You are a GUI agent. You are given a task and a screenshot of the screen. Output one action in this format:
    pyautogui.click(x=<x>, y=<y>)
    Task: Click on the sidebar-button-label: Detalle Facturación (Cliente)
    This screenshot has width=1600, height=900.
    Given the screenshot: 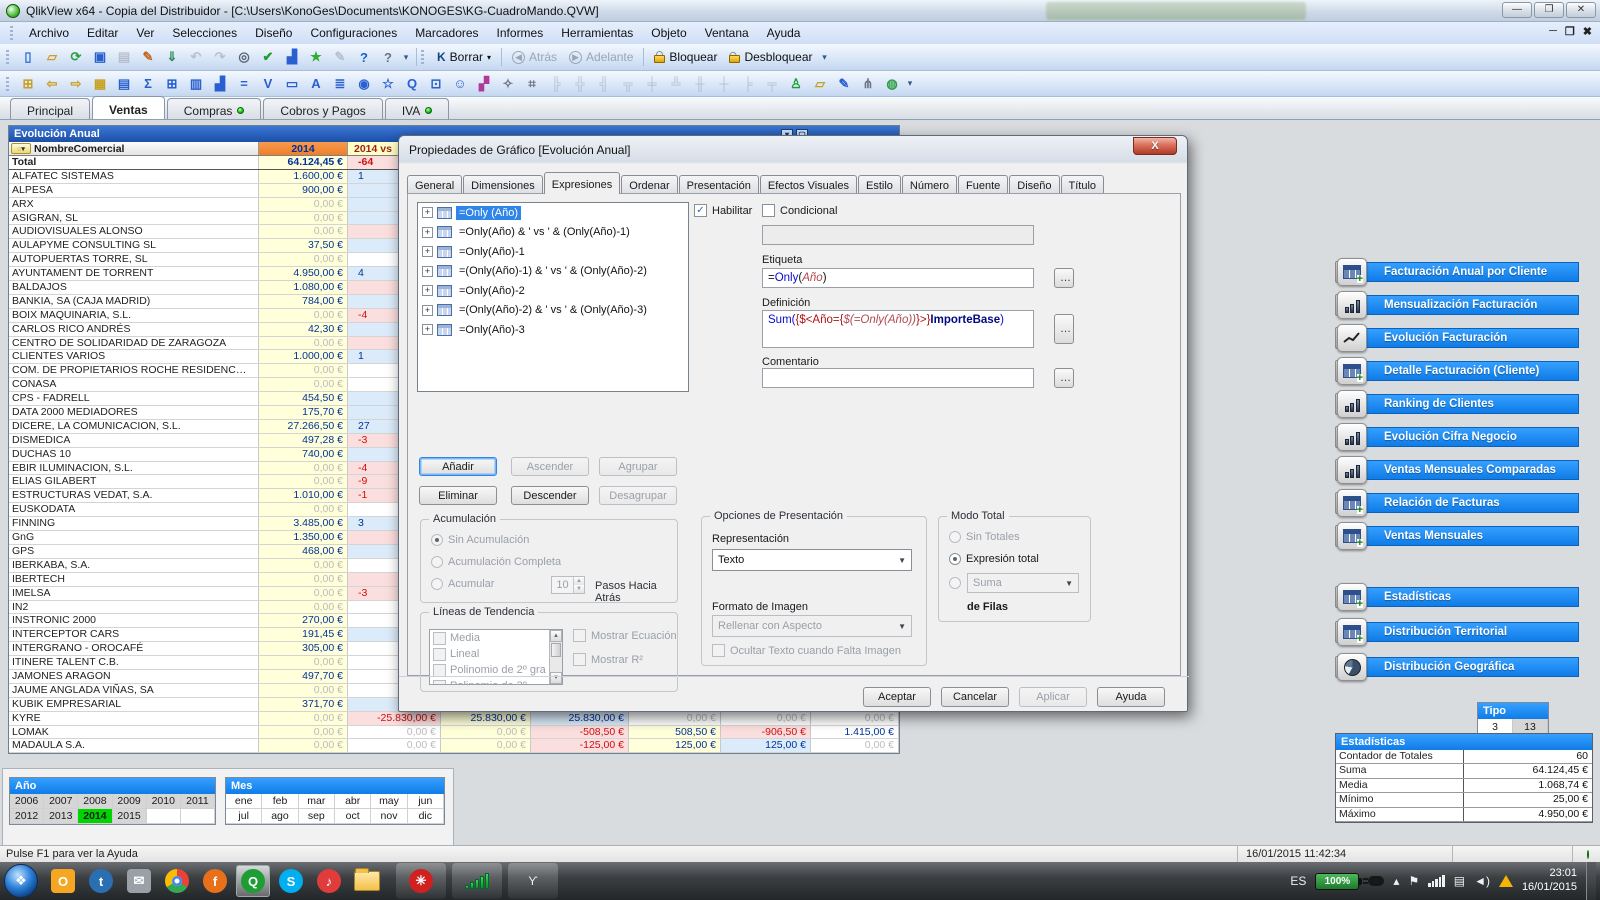 What is the action you would take?
    pyautogui.click(x=1461, y=371)
    